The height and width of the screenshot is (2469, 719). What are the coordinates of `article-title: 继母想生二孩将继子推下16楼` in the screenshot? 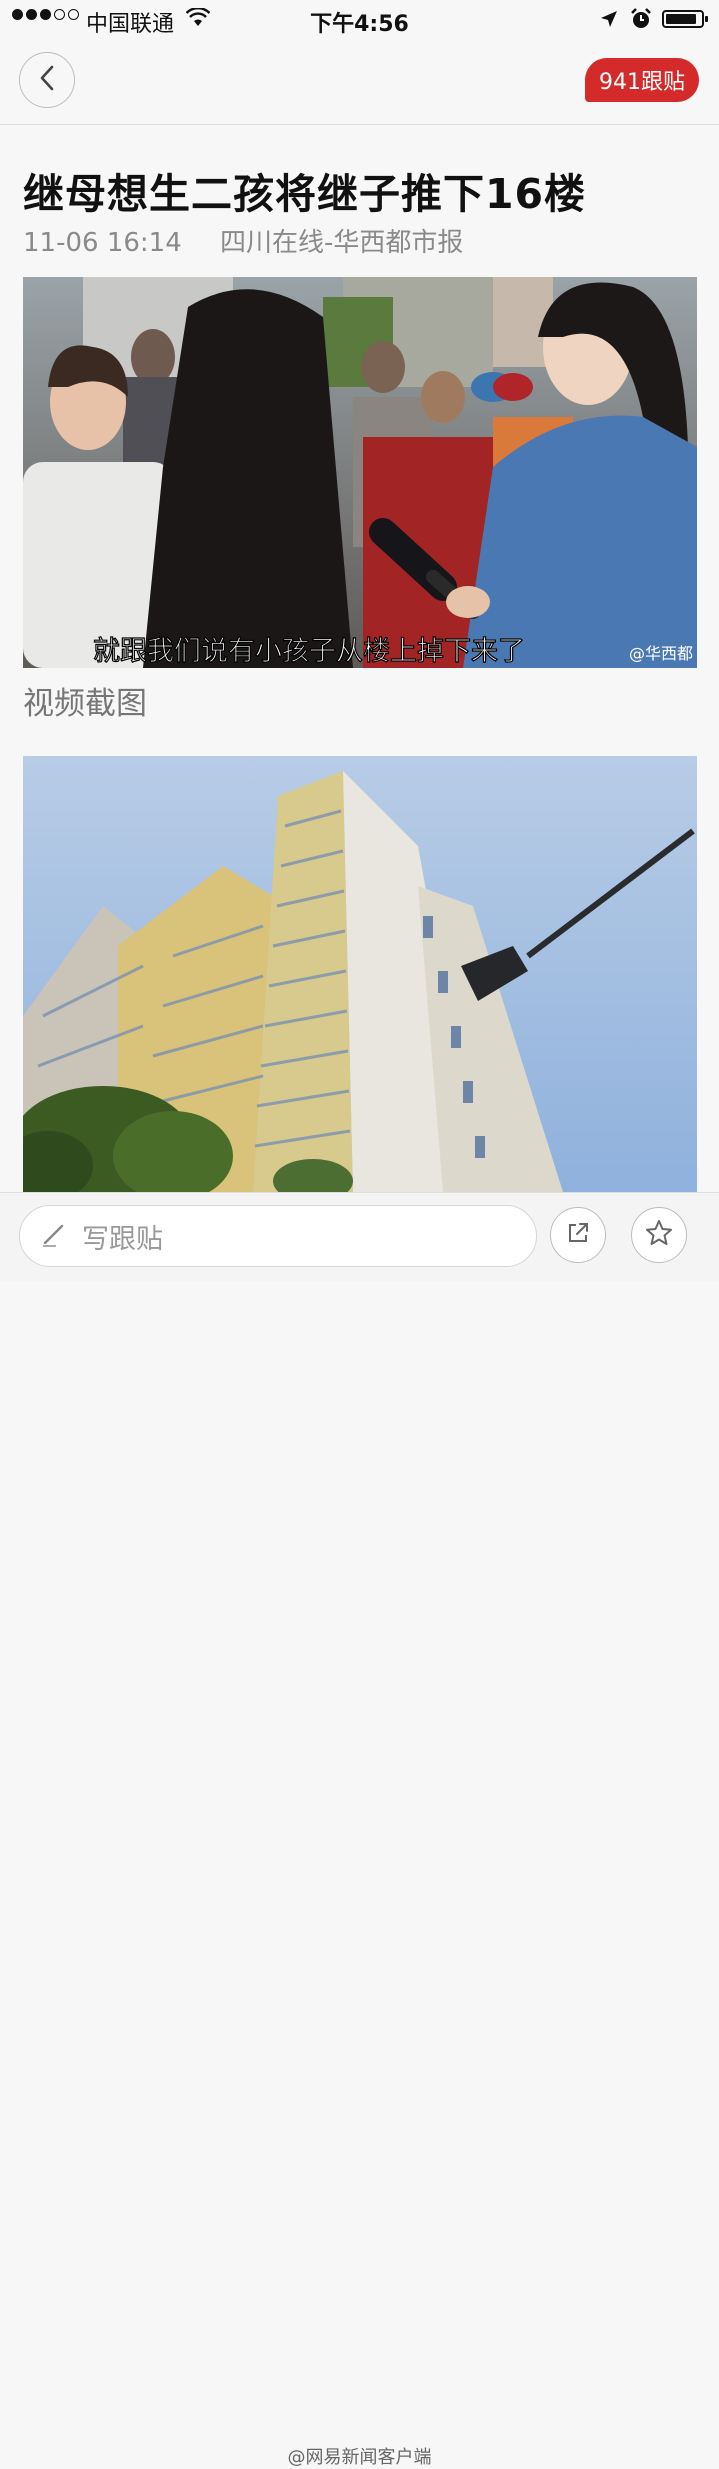 It's located at (305, 194).